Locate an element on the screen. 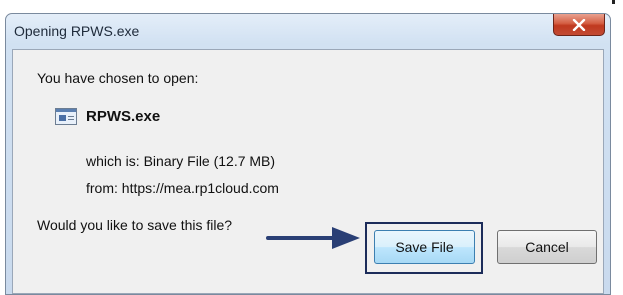 The height and width of the screenshot is (295, 623). executable-file-icon is located at coordinates (66, 116).